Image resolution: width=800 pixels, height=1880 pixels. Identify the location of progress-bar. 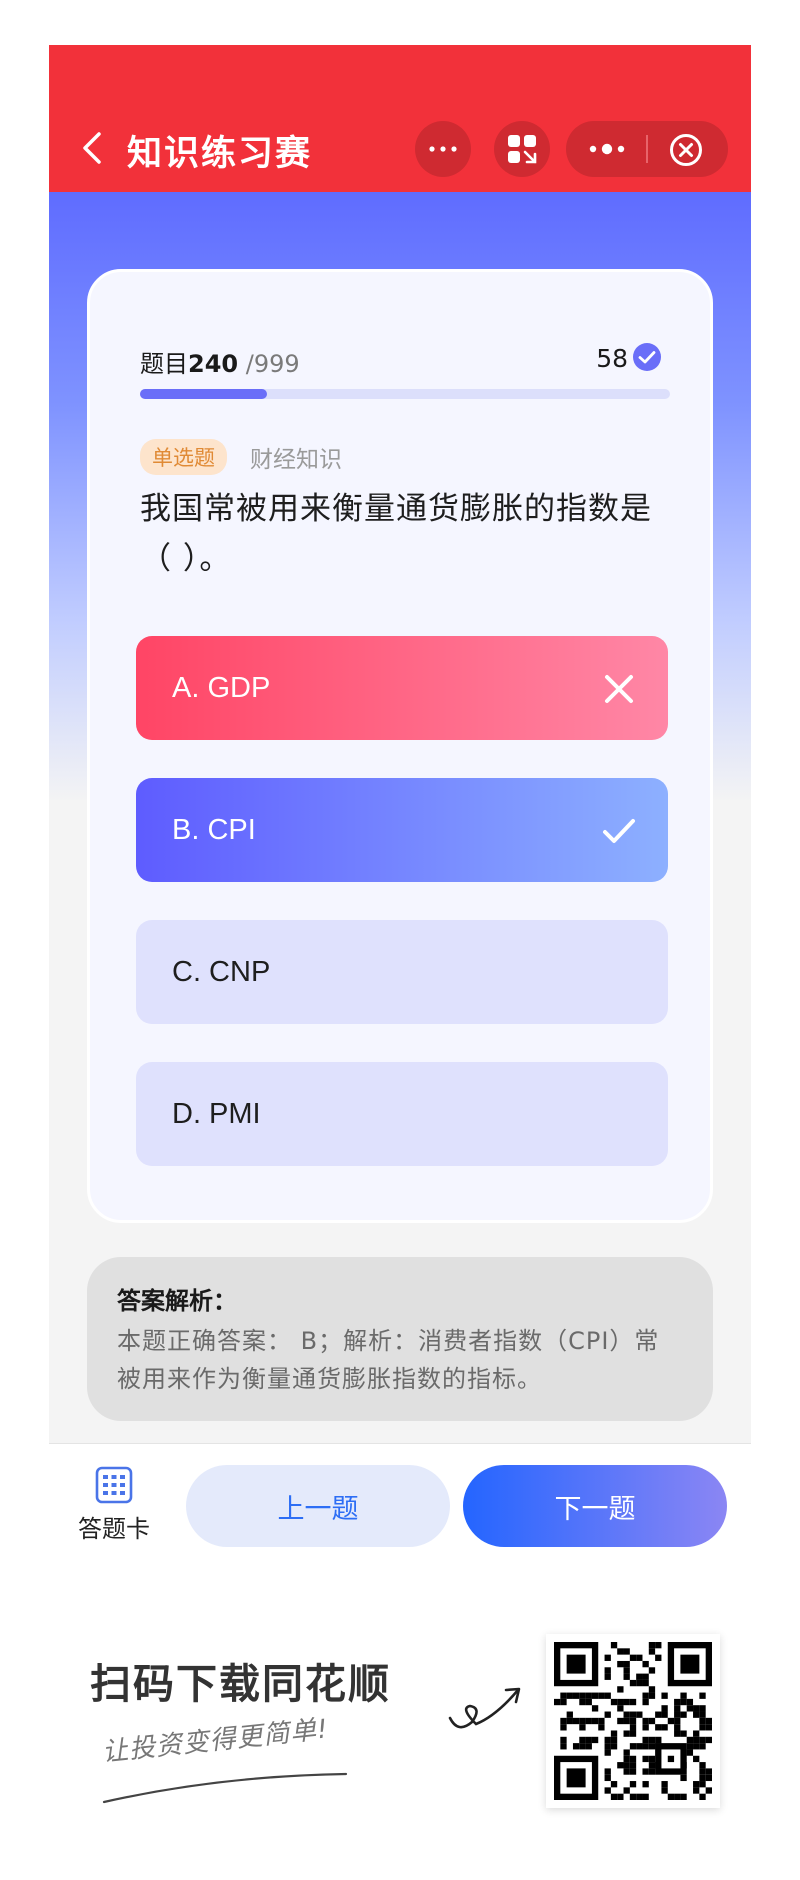
(405, 394).